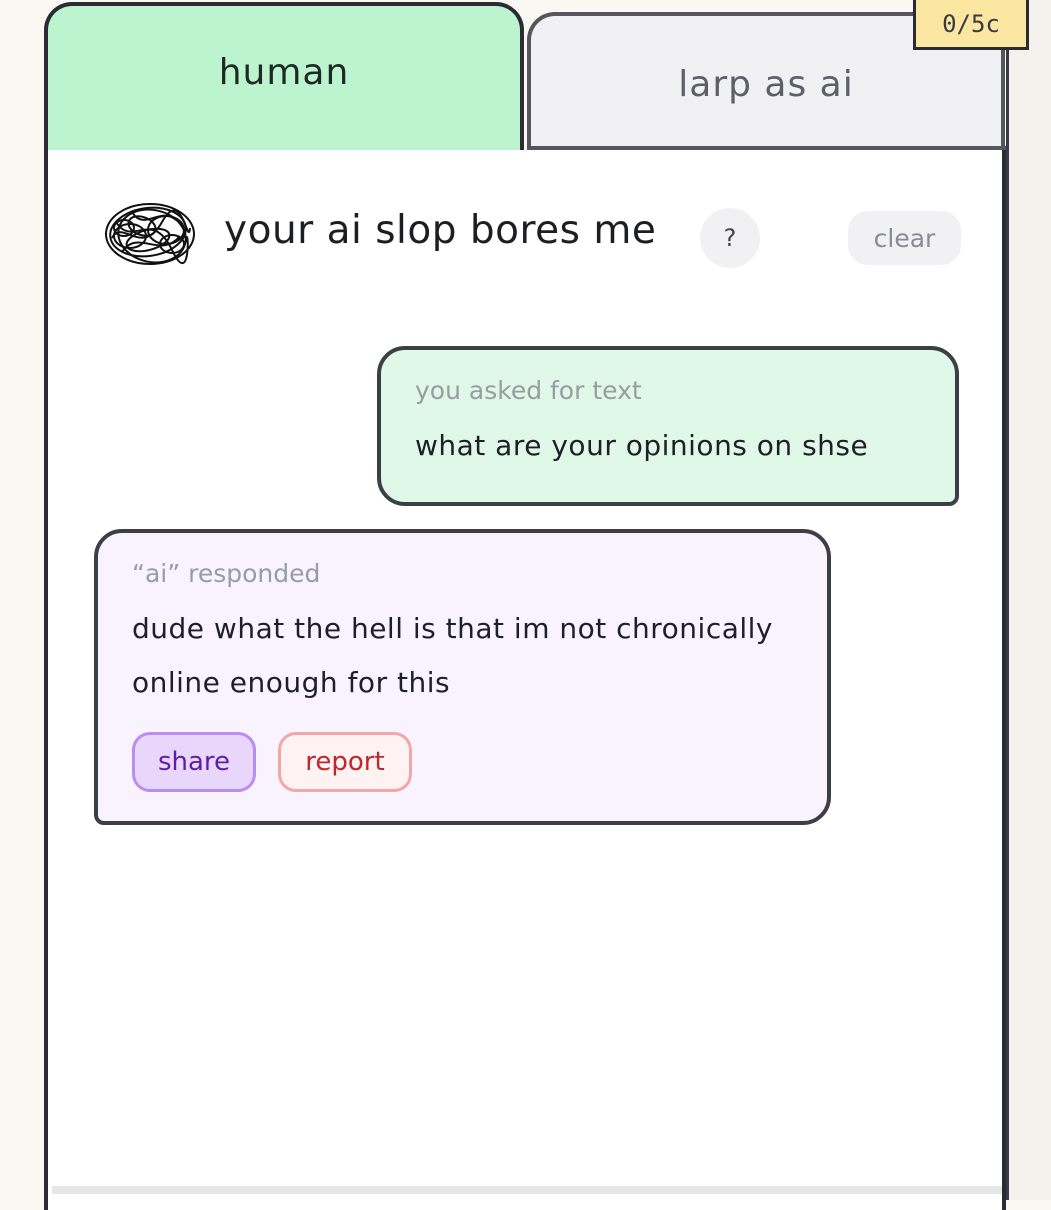 The height and width of the screenshot is (1210, 1051). I want to click on help-label: ?, so click(730, 238).